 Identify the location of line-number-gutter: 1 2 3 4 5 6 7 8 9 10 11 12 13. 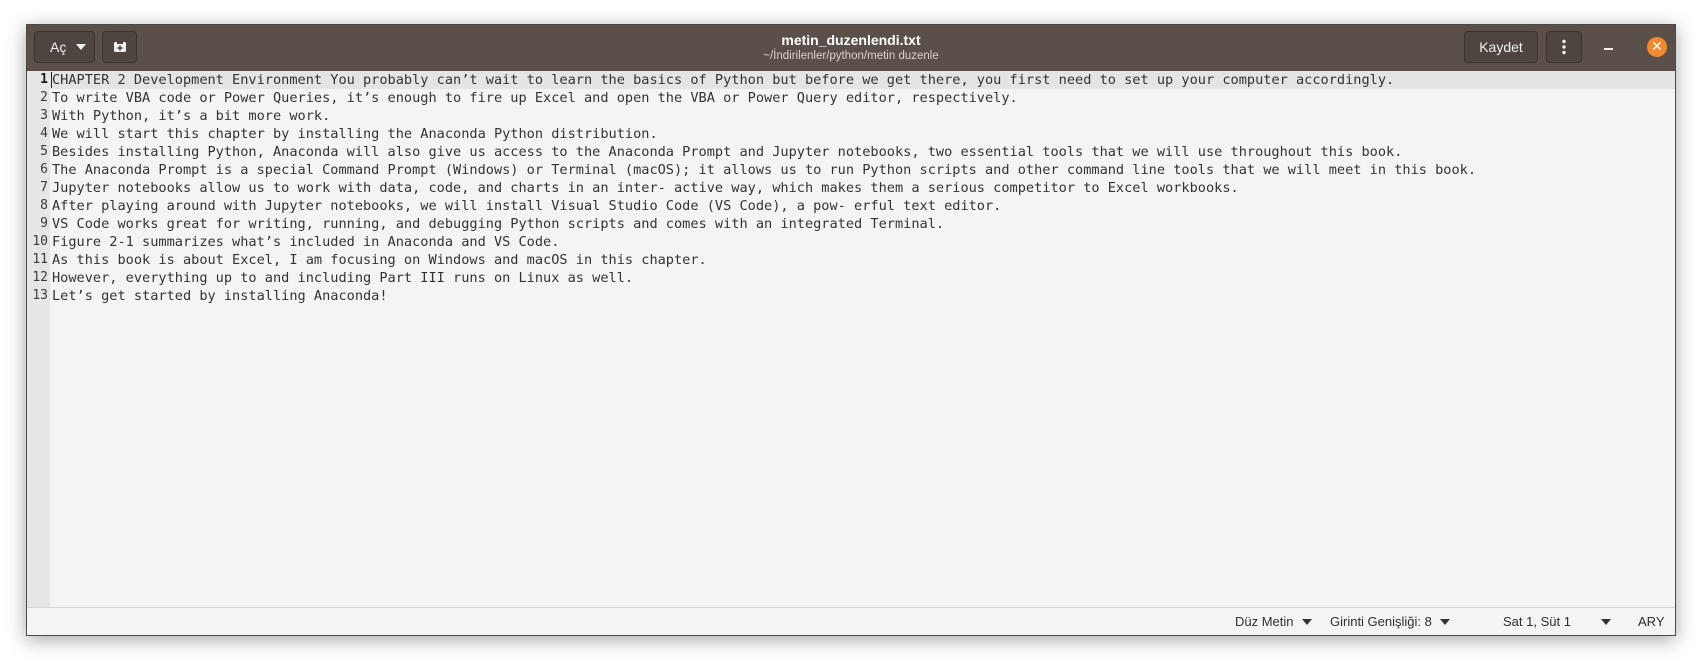
(38, 339).